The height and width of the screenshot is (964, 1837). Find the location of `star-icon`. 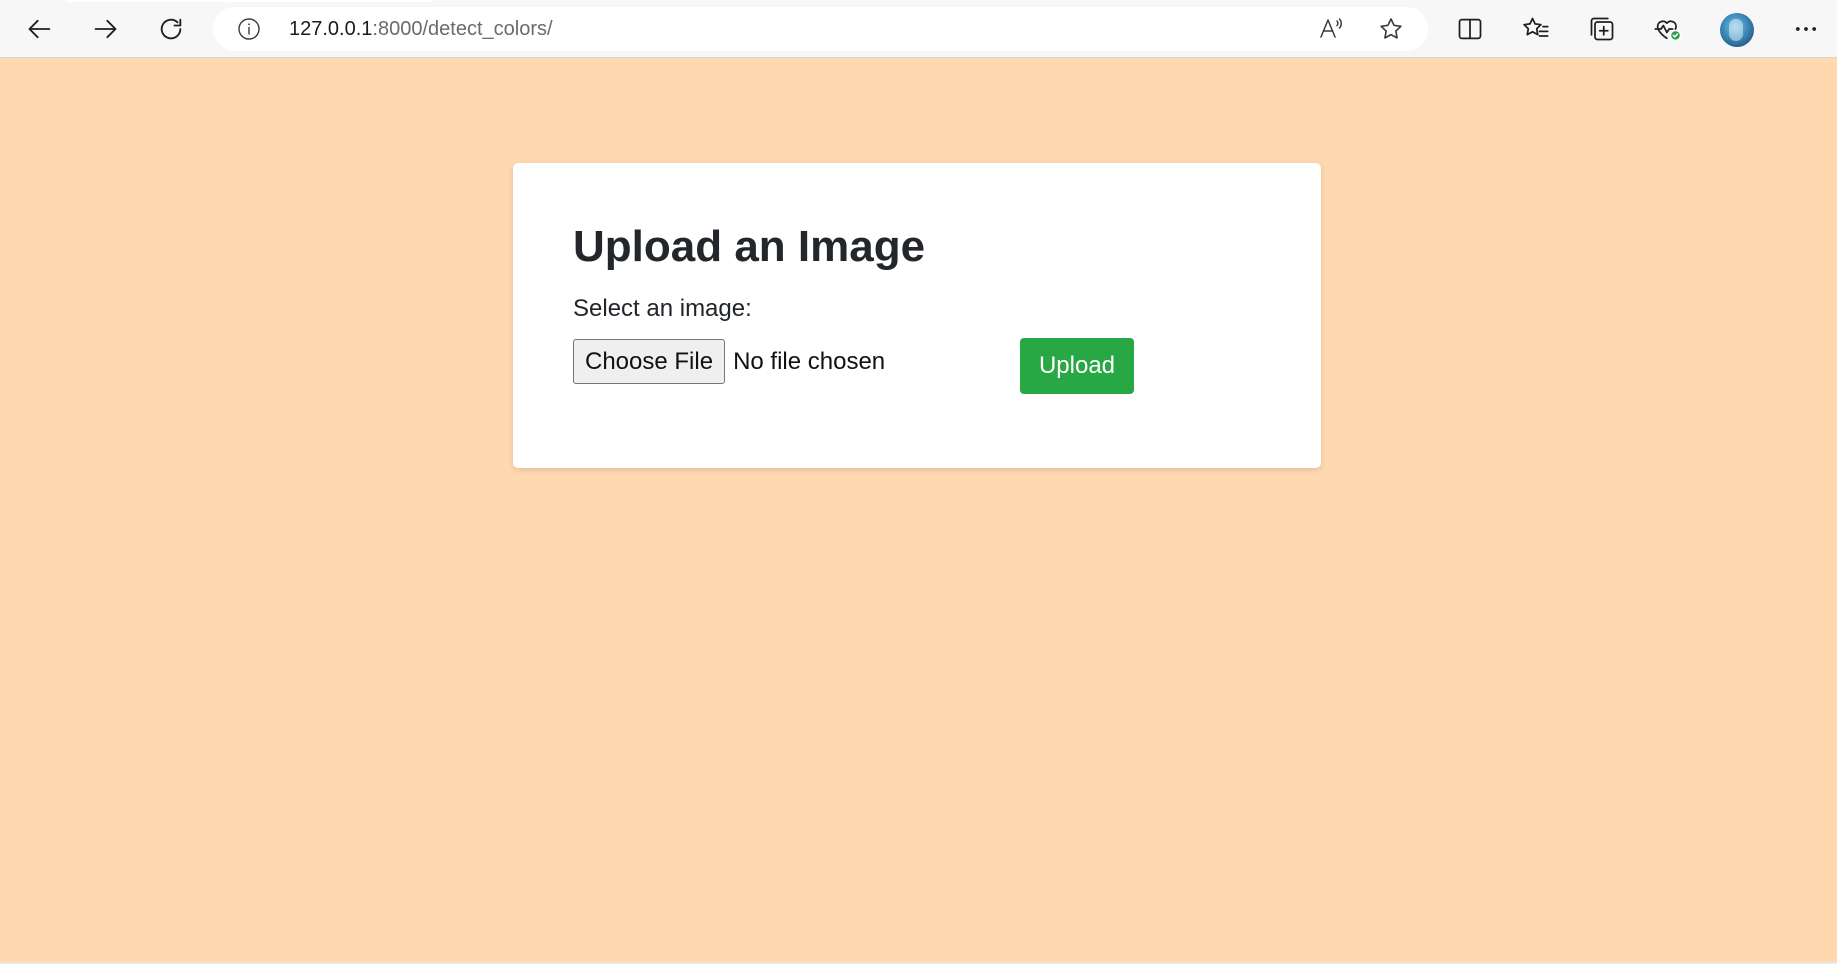

star-icon is located at coordinates (1391, 29).